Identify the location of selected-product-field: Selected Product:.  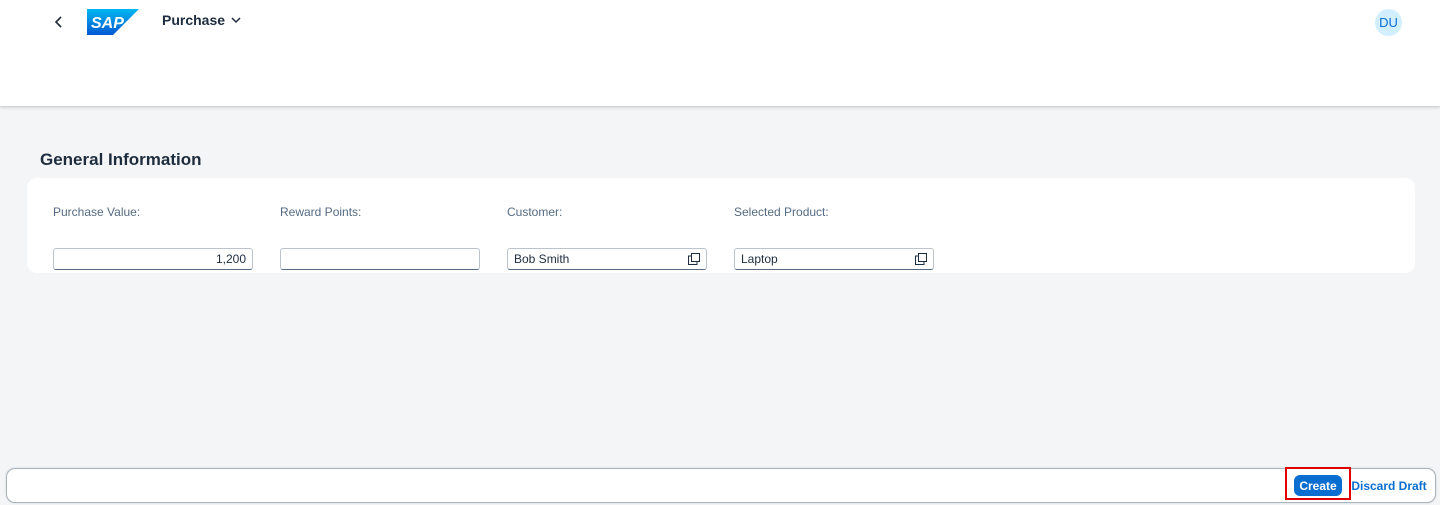
(834, 237).